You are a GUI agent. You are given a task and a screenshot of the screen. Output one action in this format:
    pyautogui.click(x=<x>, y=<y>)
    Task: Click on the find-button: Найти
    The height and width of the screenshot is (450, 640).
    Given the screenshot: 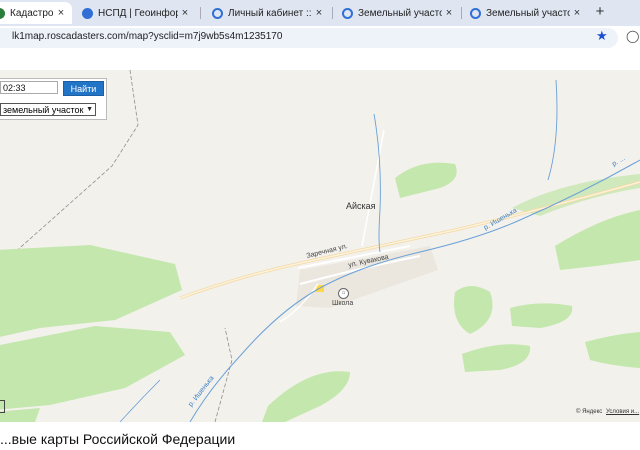 What is the action you would take?
    pyautogui.click(x=83, y=88)
    